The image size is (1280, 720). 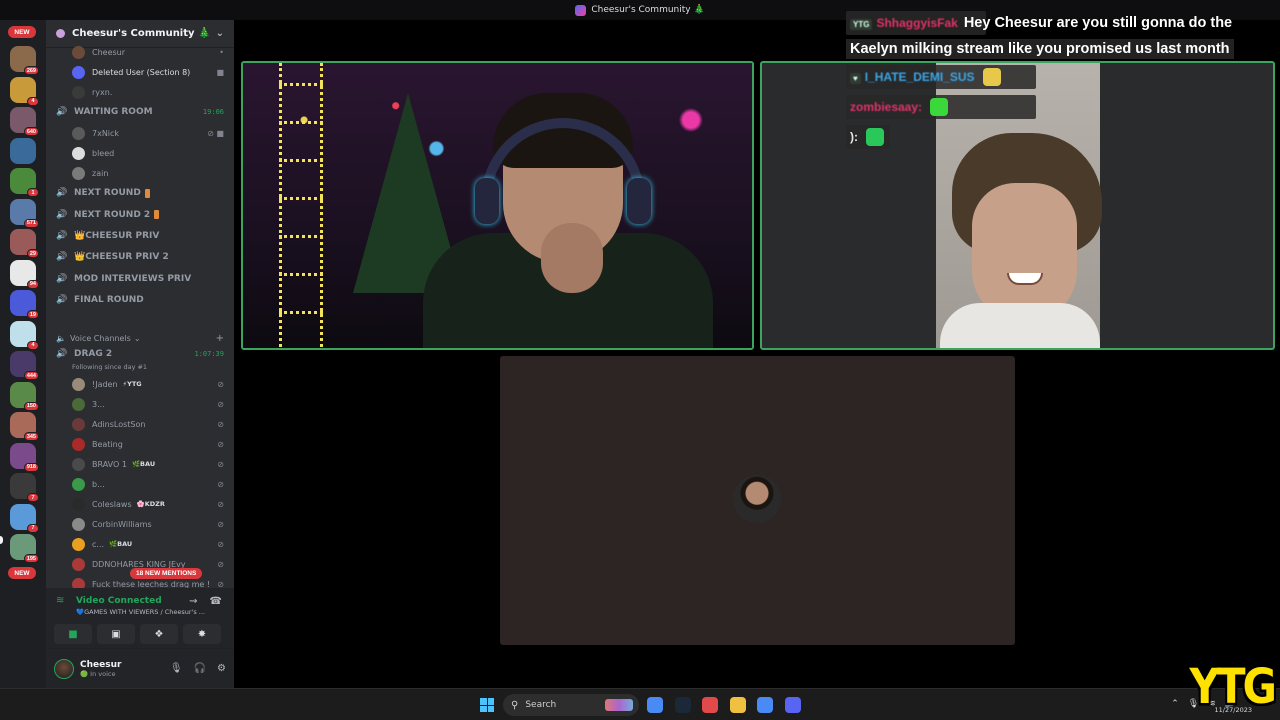 I want to click on noise-suppression-icon: ⇝, so click(x=193, y=601).